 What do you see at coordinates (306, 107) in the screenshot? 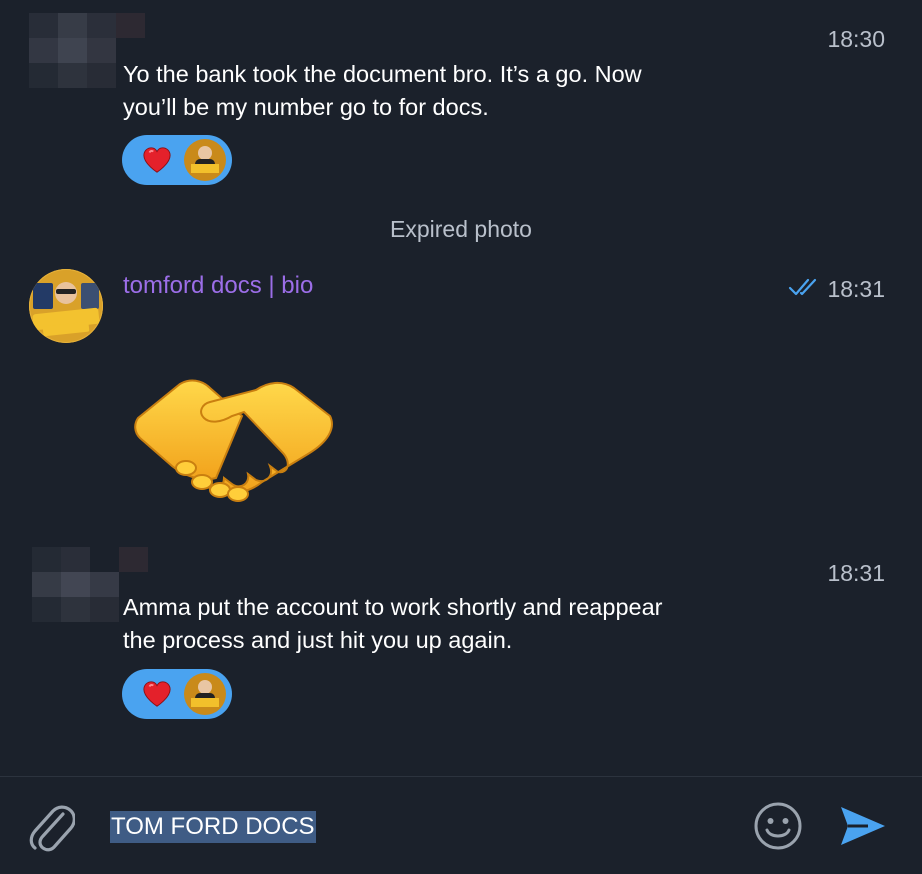
I see `message-line: you’ll be my number go to for docs.` at bounding box center [306, 107].